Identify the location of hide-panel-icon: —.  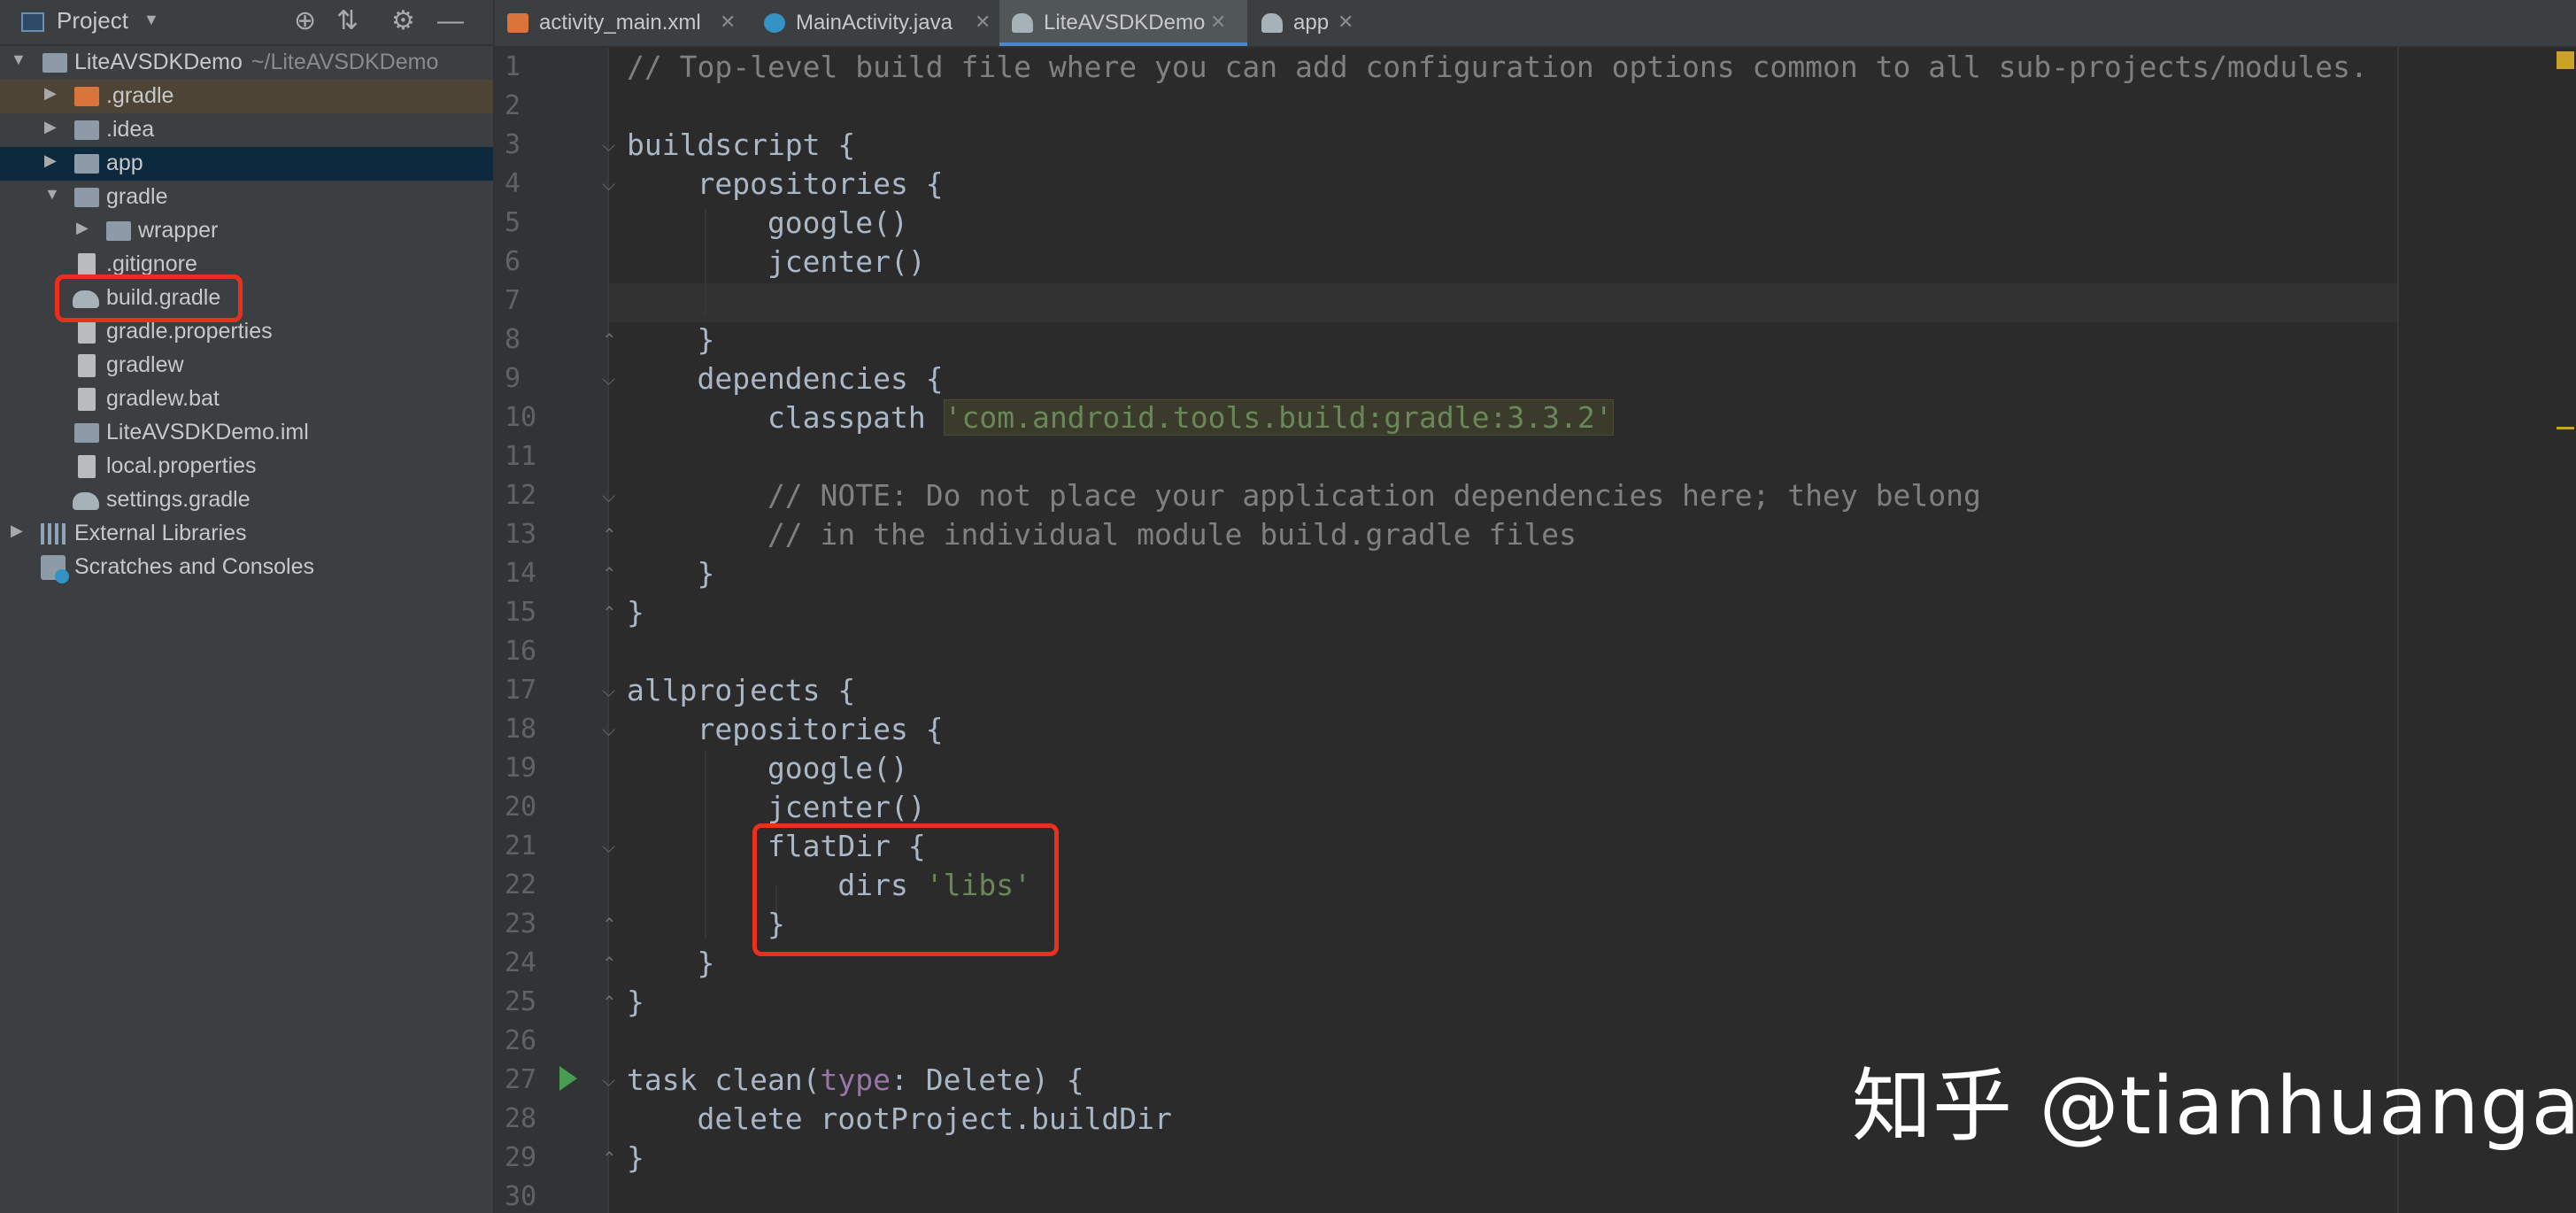
(450, 21).